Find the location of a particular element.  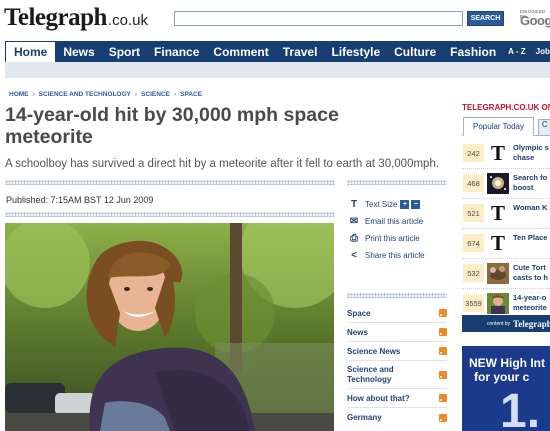

breadcrumb-home: HOME is located at coordinates (19, 94).